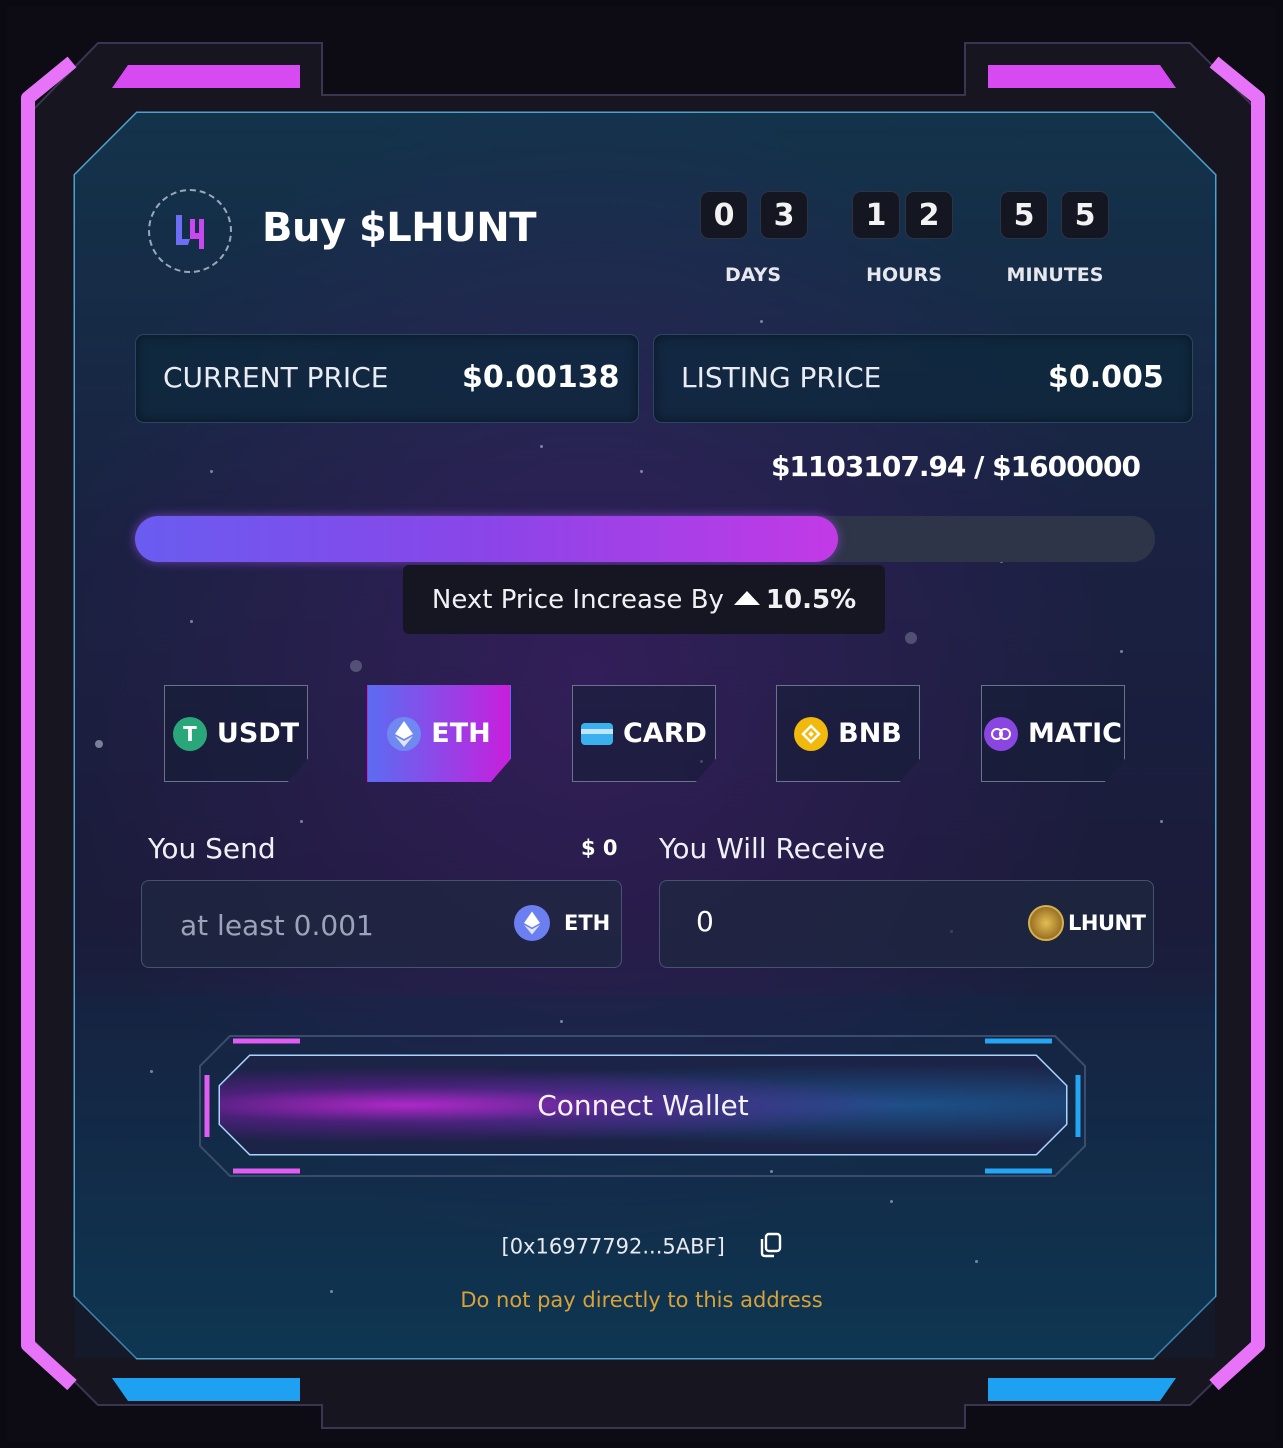  I want to click on next-price-label: Next Price Increase By, so click(577, 599).